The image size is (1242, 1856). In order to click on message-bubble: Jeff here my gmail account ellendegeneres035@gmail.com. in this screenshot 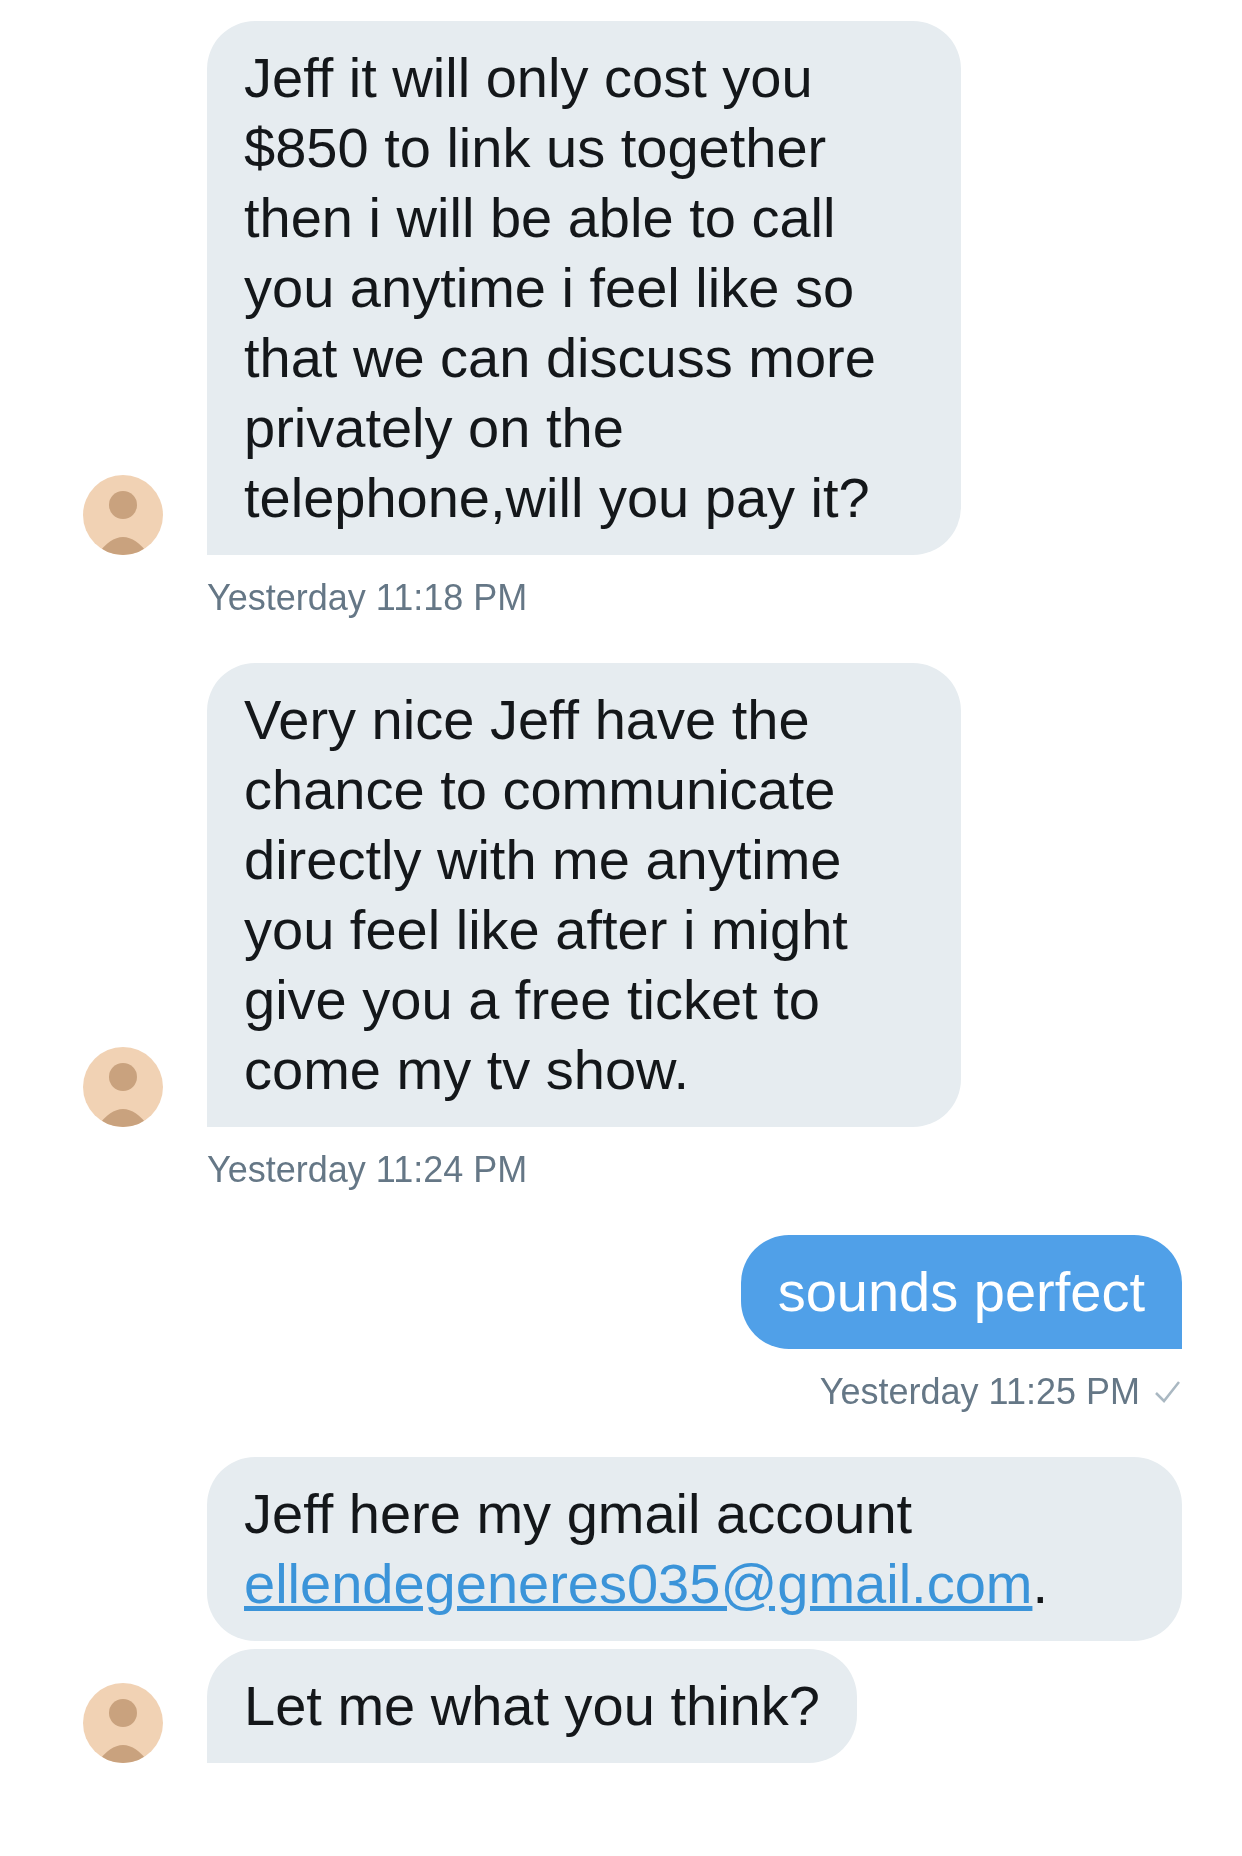, I will do `click(694, 1549)`.